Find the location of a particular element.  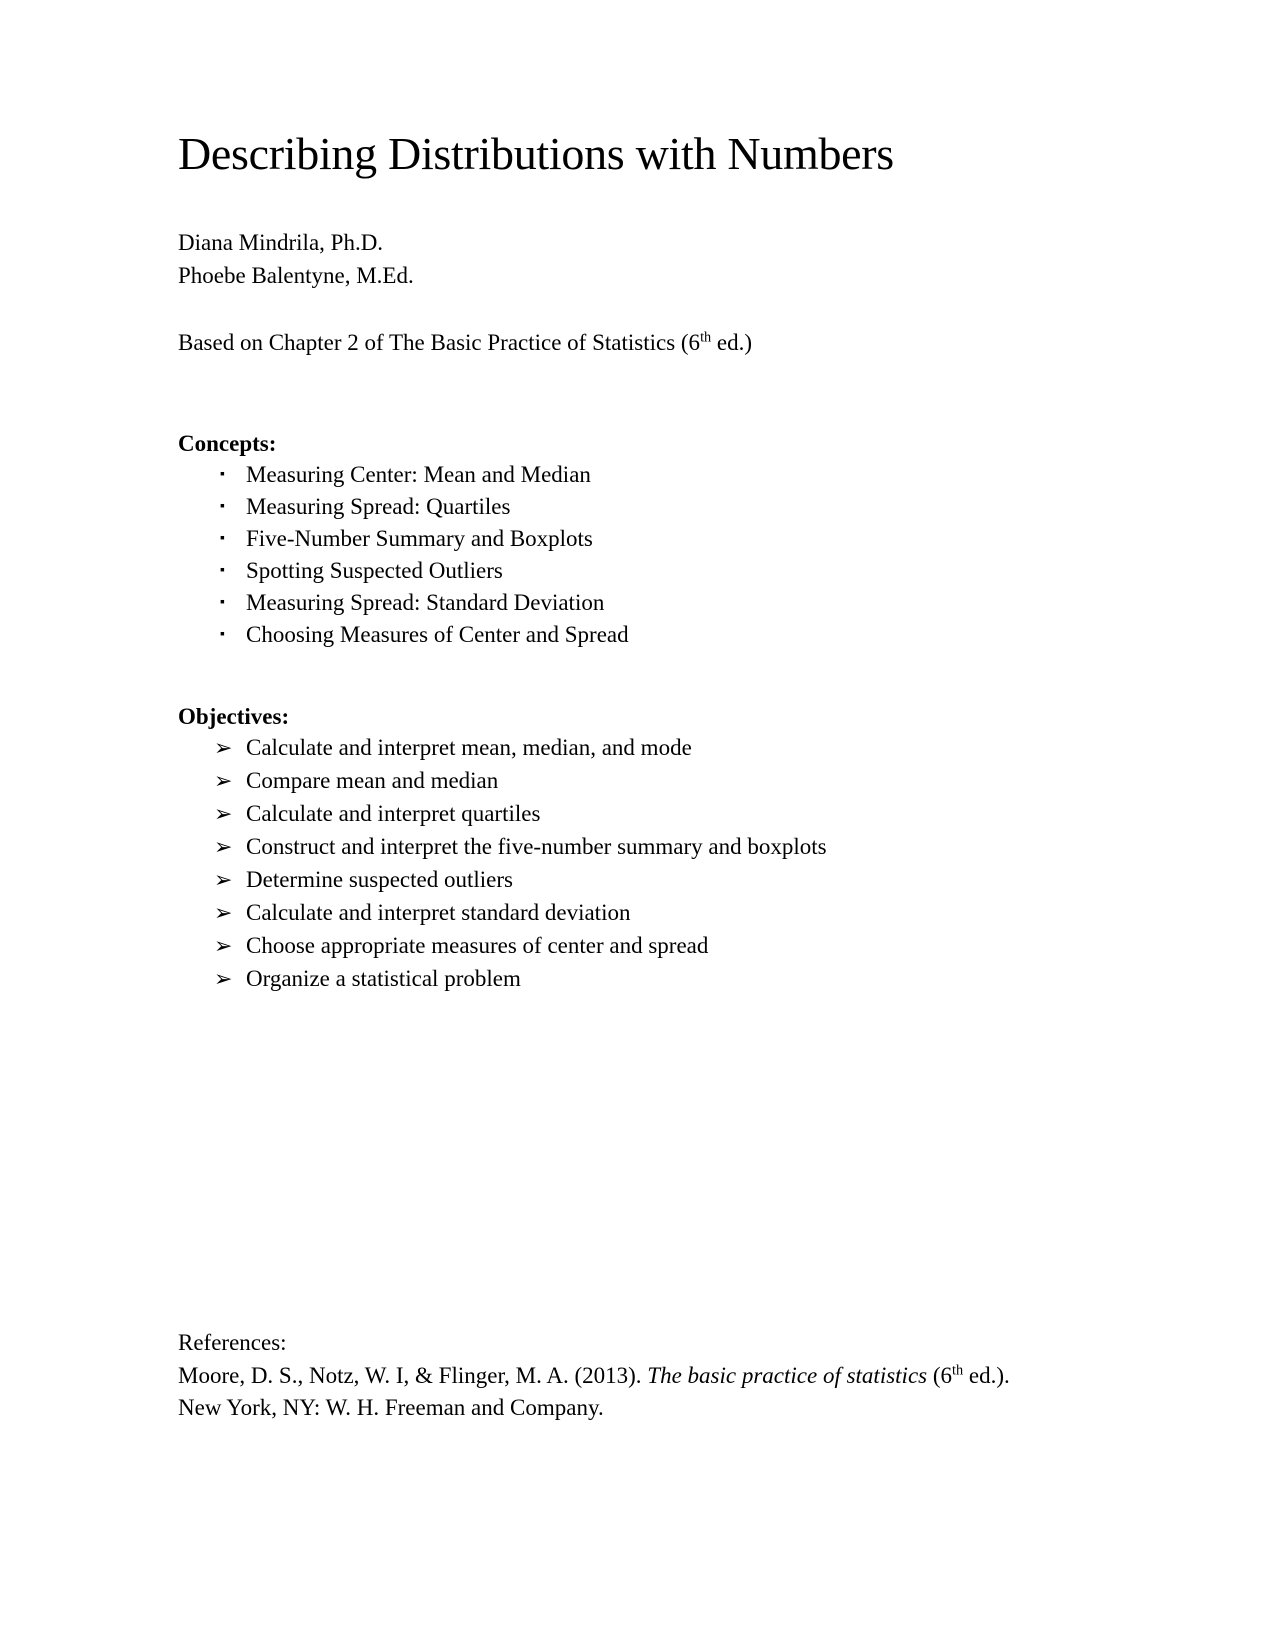

concept-item-label: Spotting Suspected Outliers is located at coordinates (374, 571).